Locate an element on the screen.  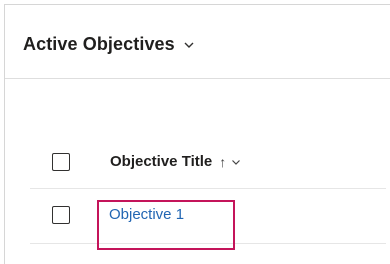
row-select-checkbox is located at coordinates (61, 215).